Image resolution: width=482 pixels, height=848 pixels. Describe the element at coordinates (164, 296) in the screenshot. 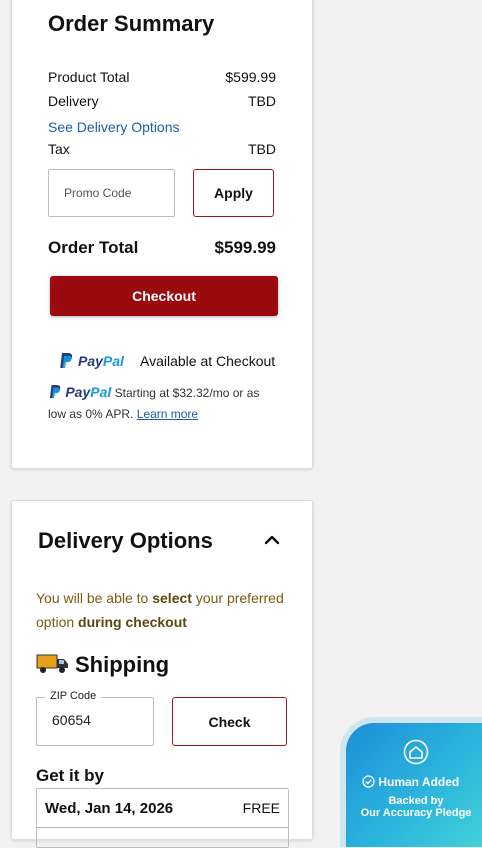

I see `checkout-button: Checkout` at that location.